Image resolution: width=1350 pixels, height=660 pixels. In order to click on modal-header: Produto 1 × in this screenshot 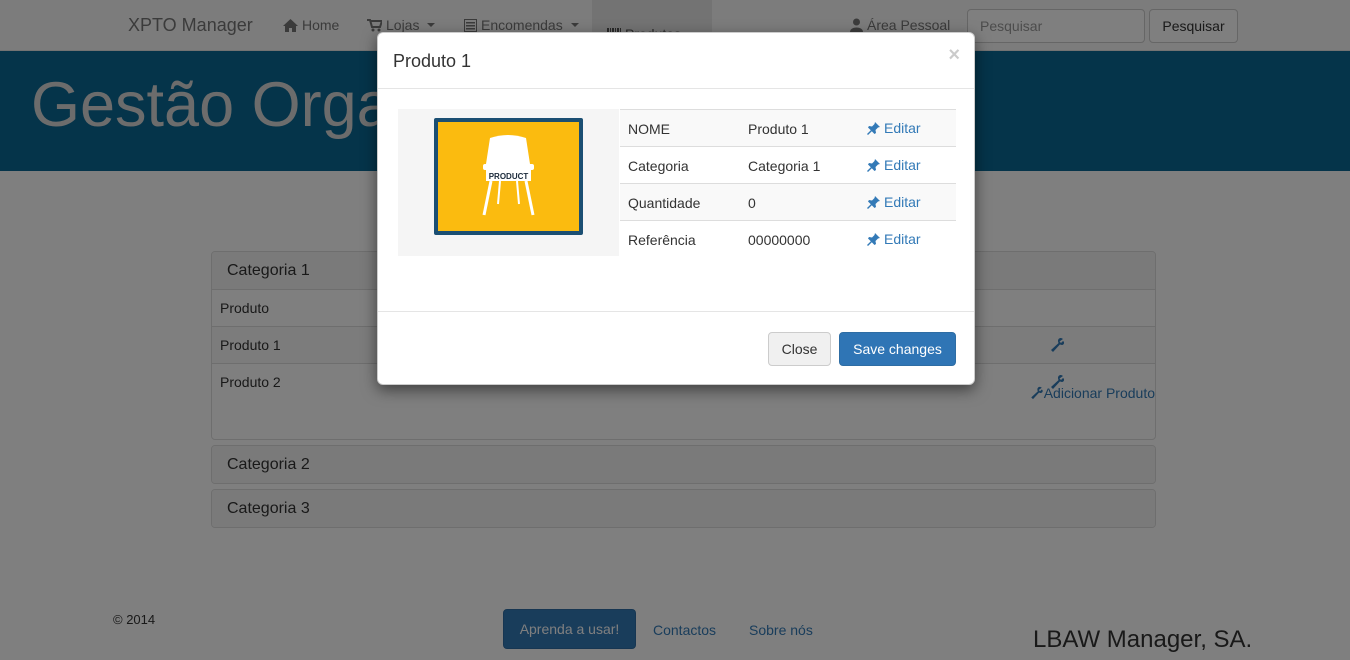, I will do `click(676, 61)`.